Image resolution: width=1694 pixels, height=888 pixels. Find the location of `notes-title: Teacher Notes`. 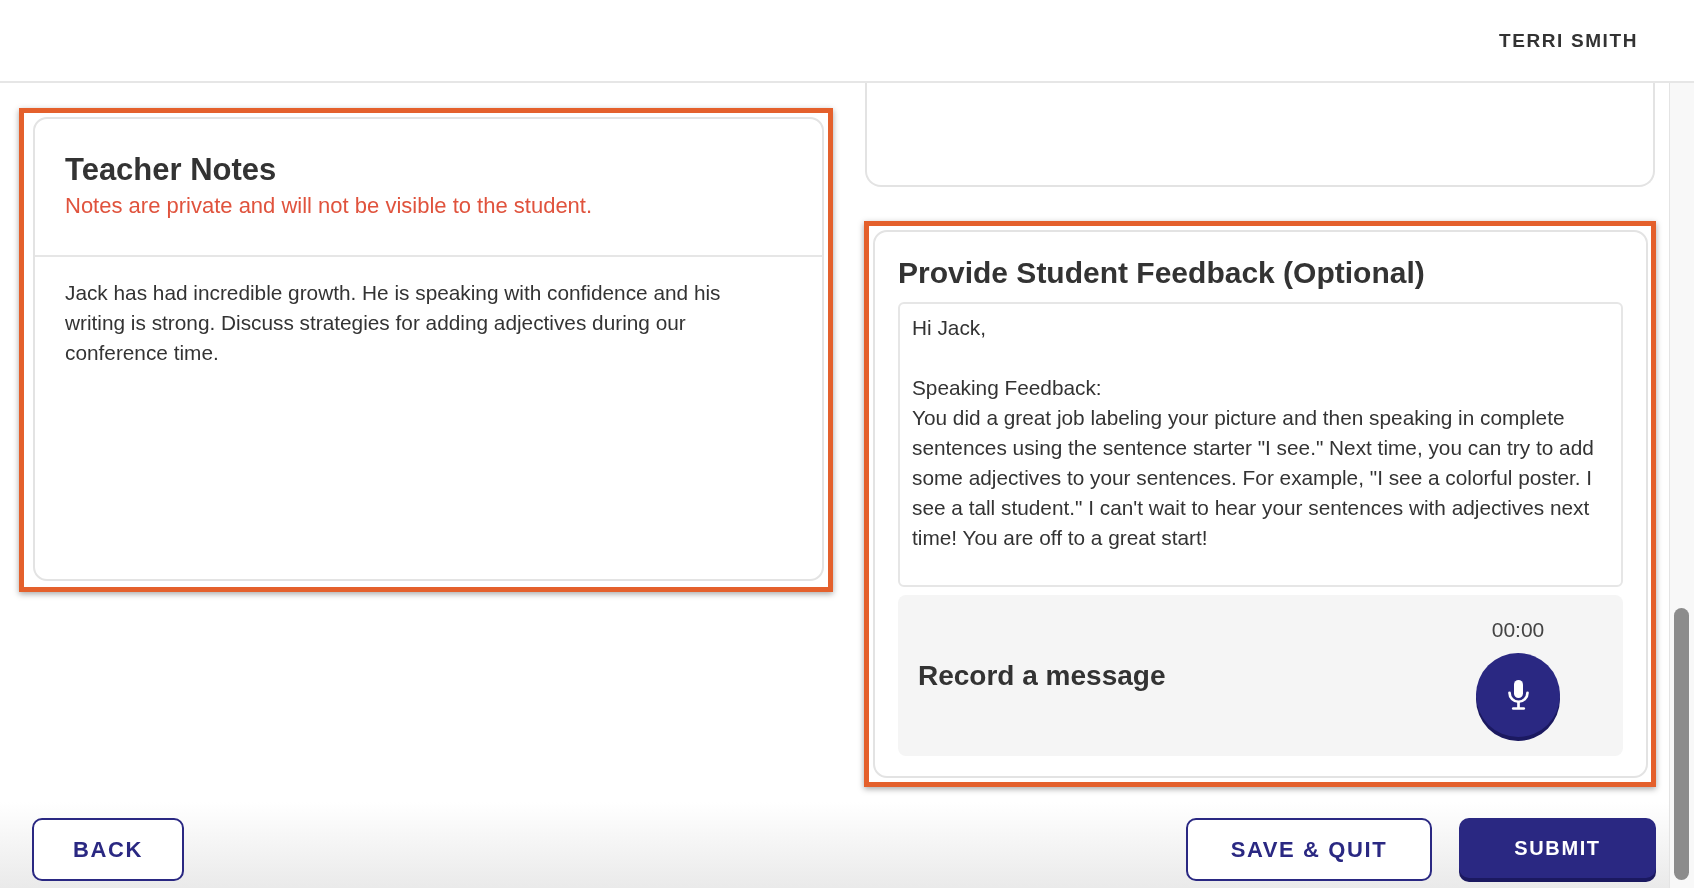

notes-title: Teacher Notes is located at coordinates (171, 170).